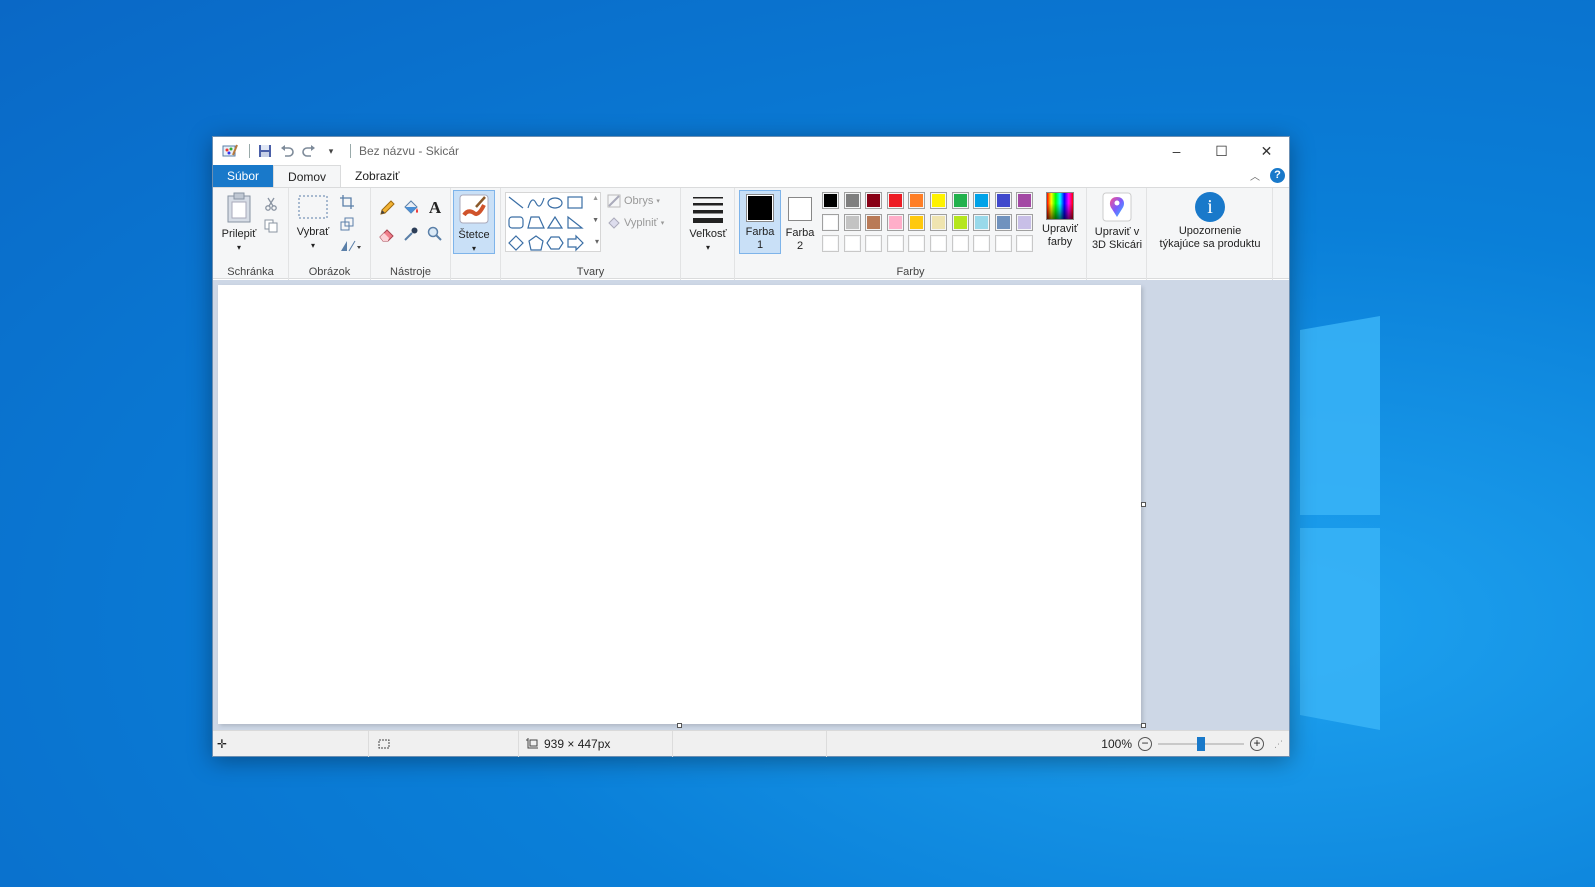  What do you see at coordinates (679, 725) in the screenshot?
I see `resize-handle-bottom` at bounding box center [679, 725].